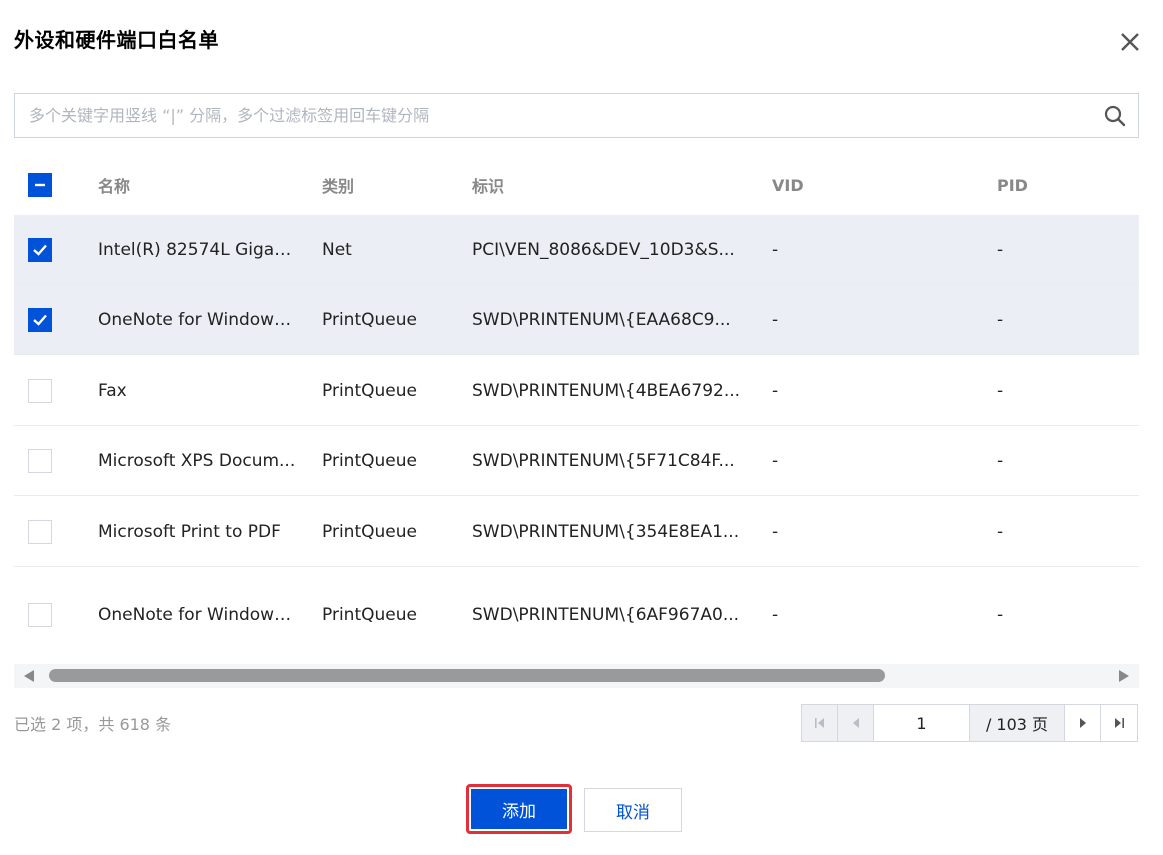 This screenshot has width=1163, height=855. What do you see at coordinates (872, 185) in the screenshot?
I see `column-header-vid: VID` at bounding box center [872, 185].